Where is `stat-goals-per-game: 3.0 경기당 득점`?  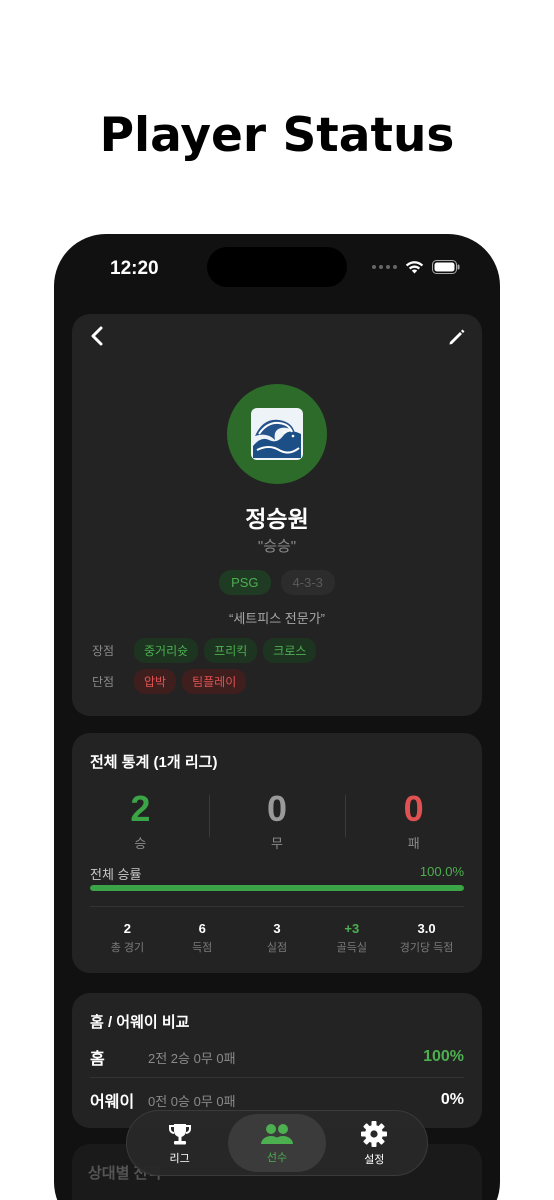 stat-goals-per-game: 3.0 경기당 득점 is located at coordinates (426, 938).